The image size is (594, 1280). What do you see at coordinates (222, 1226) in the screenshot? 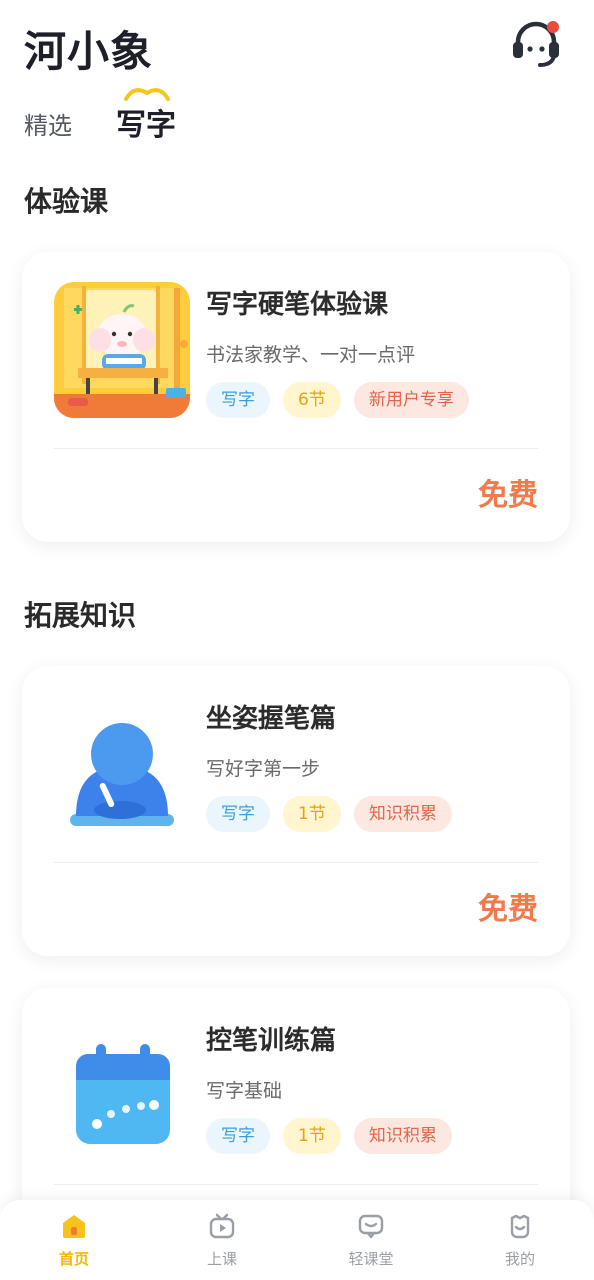
I see `tv-play-icon` at bounding box center [222, 1226].